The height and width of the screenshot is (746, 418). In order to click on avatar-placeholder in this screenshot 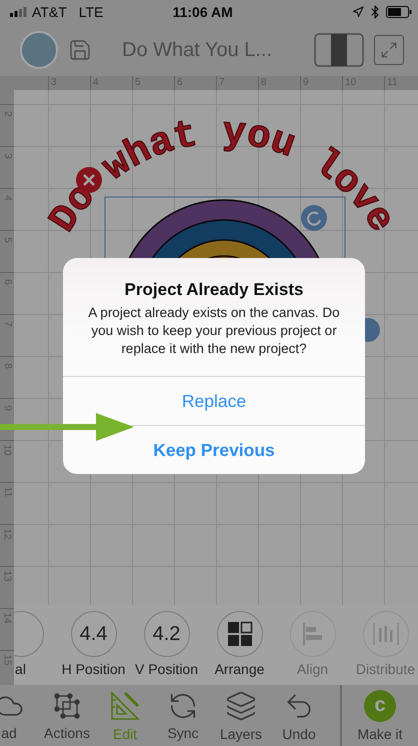, I will do `click(39, 50)`.